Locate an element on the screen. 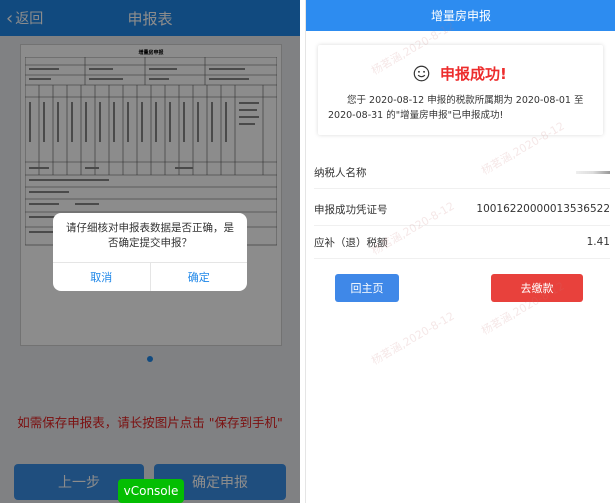 This screenshot has height=503, width=615. watermark: 杨茗涵,2020-8-12 is located at coordinates (413, 338).